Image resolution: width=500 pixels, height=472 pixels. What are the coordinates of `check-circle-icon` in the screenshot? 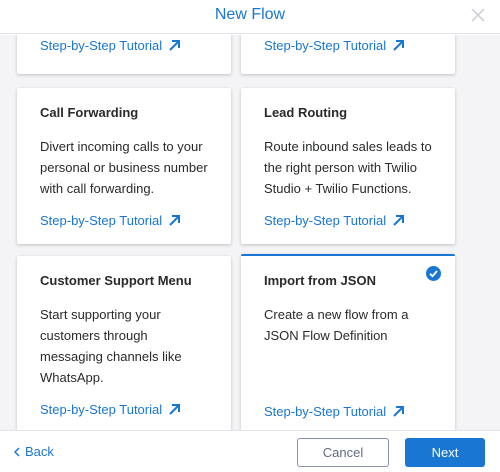 It's located at (433, 273).